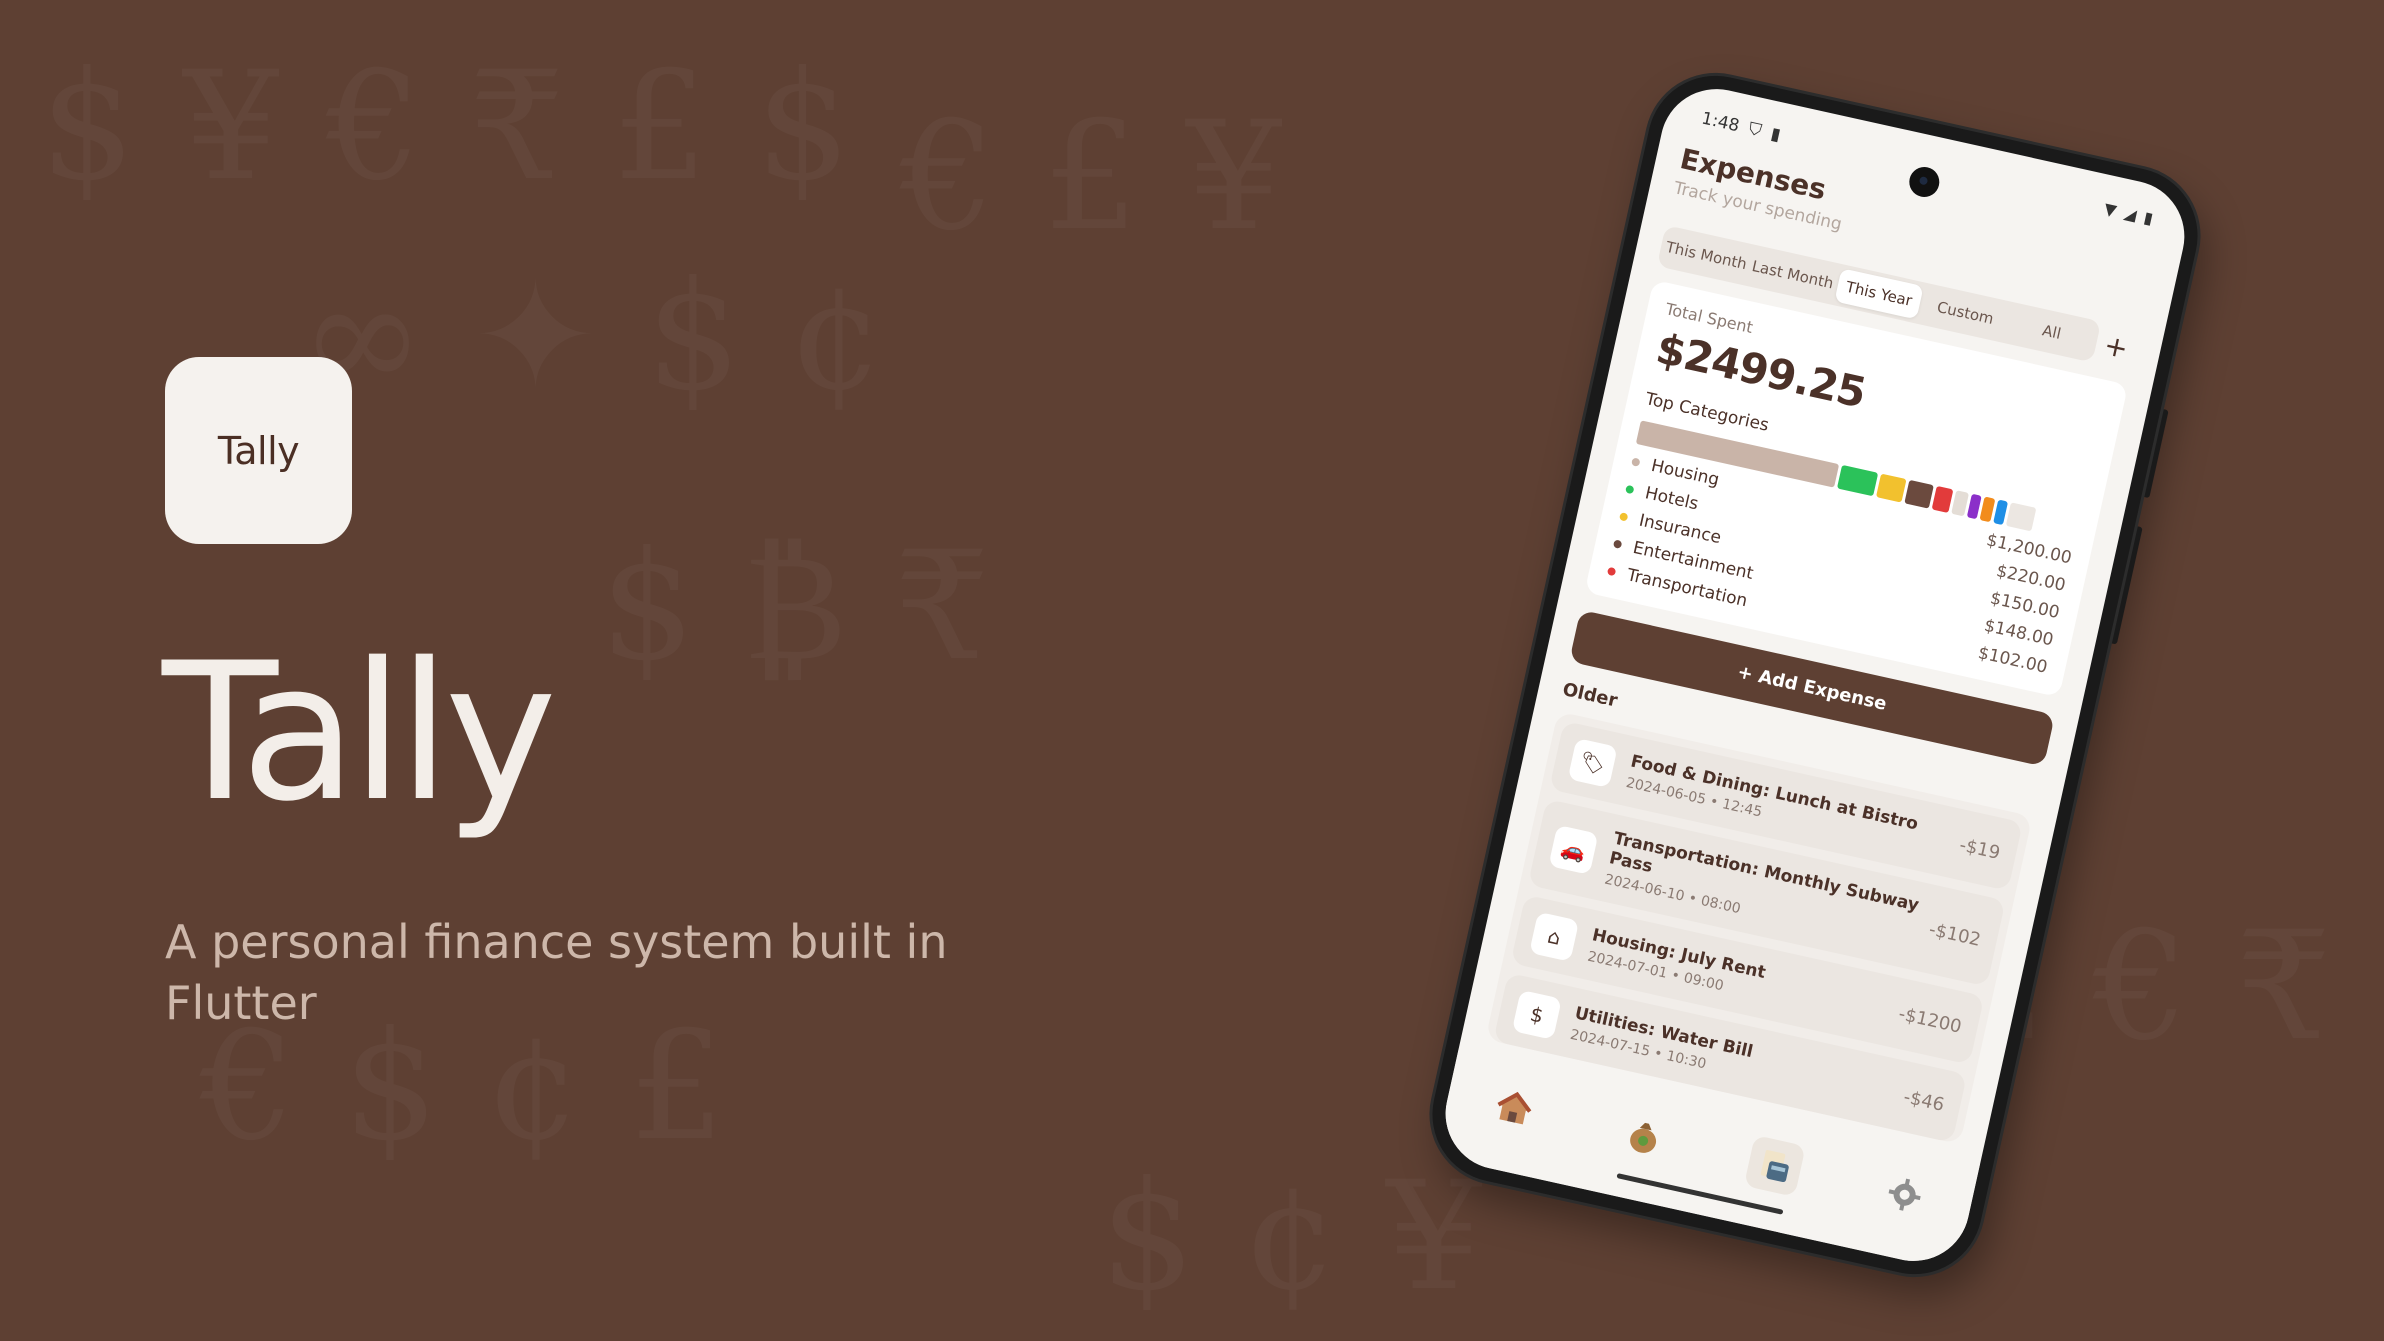 The height and width of the screenshot is (1341, 2384). Describe the element at coordinates (1955, 934) in the screenshot. I see `expense-amount: -$102` at that location.